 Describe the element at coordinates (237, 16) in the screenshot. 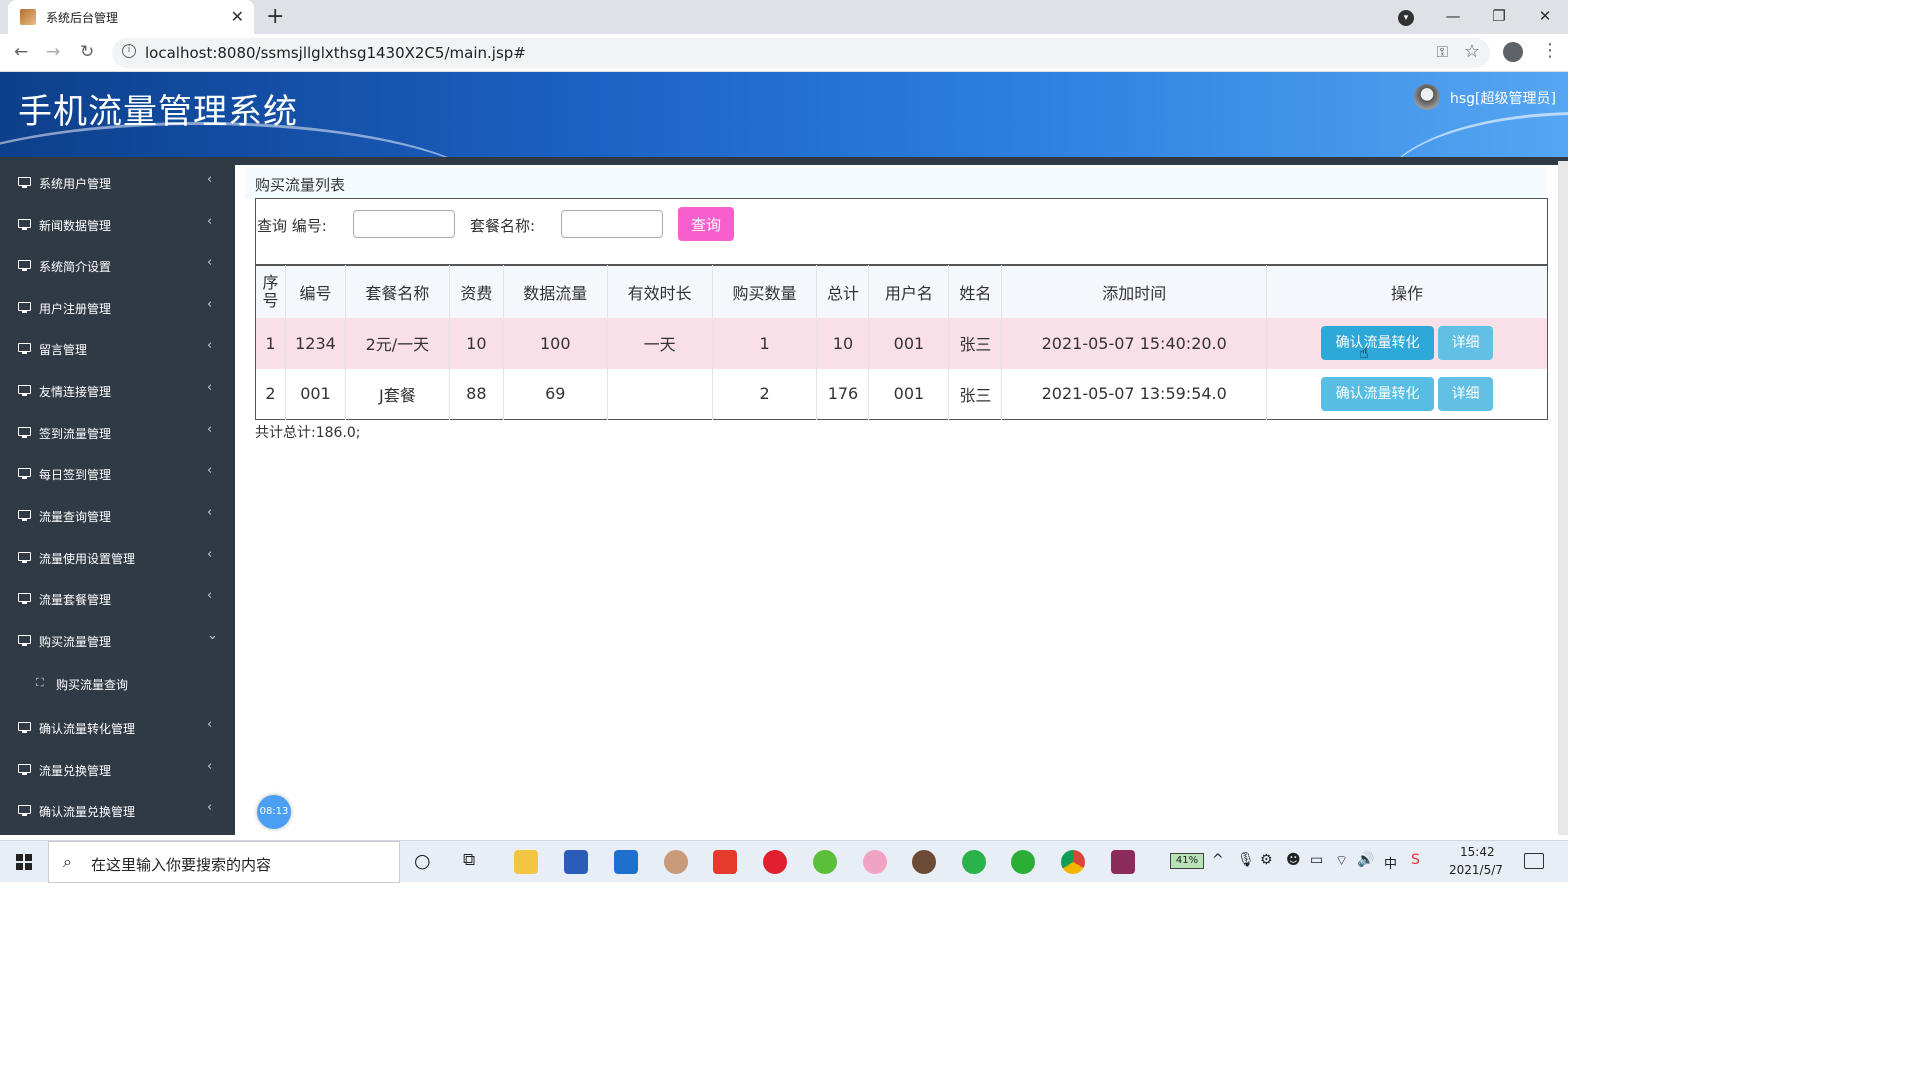

I see `tab-close-icon: ✕` at that location.